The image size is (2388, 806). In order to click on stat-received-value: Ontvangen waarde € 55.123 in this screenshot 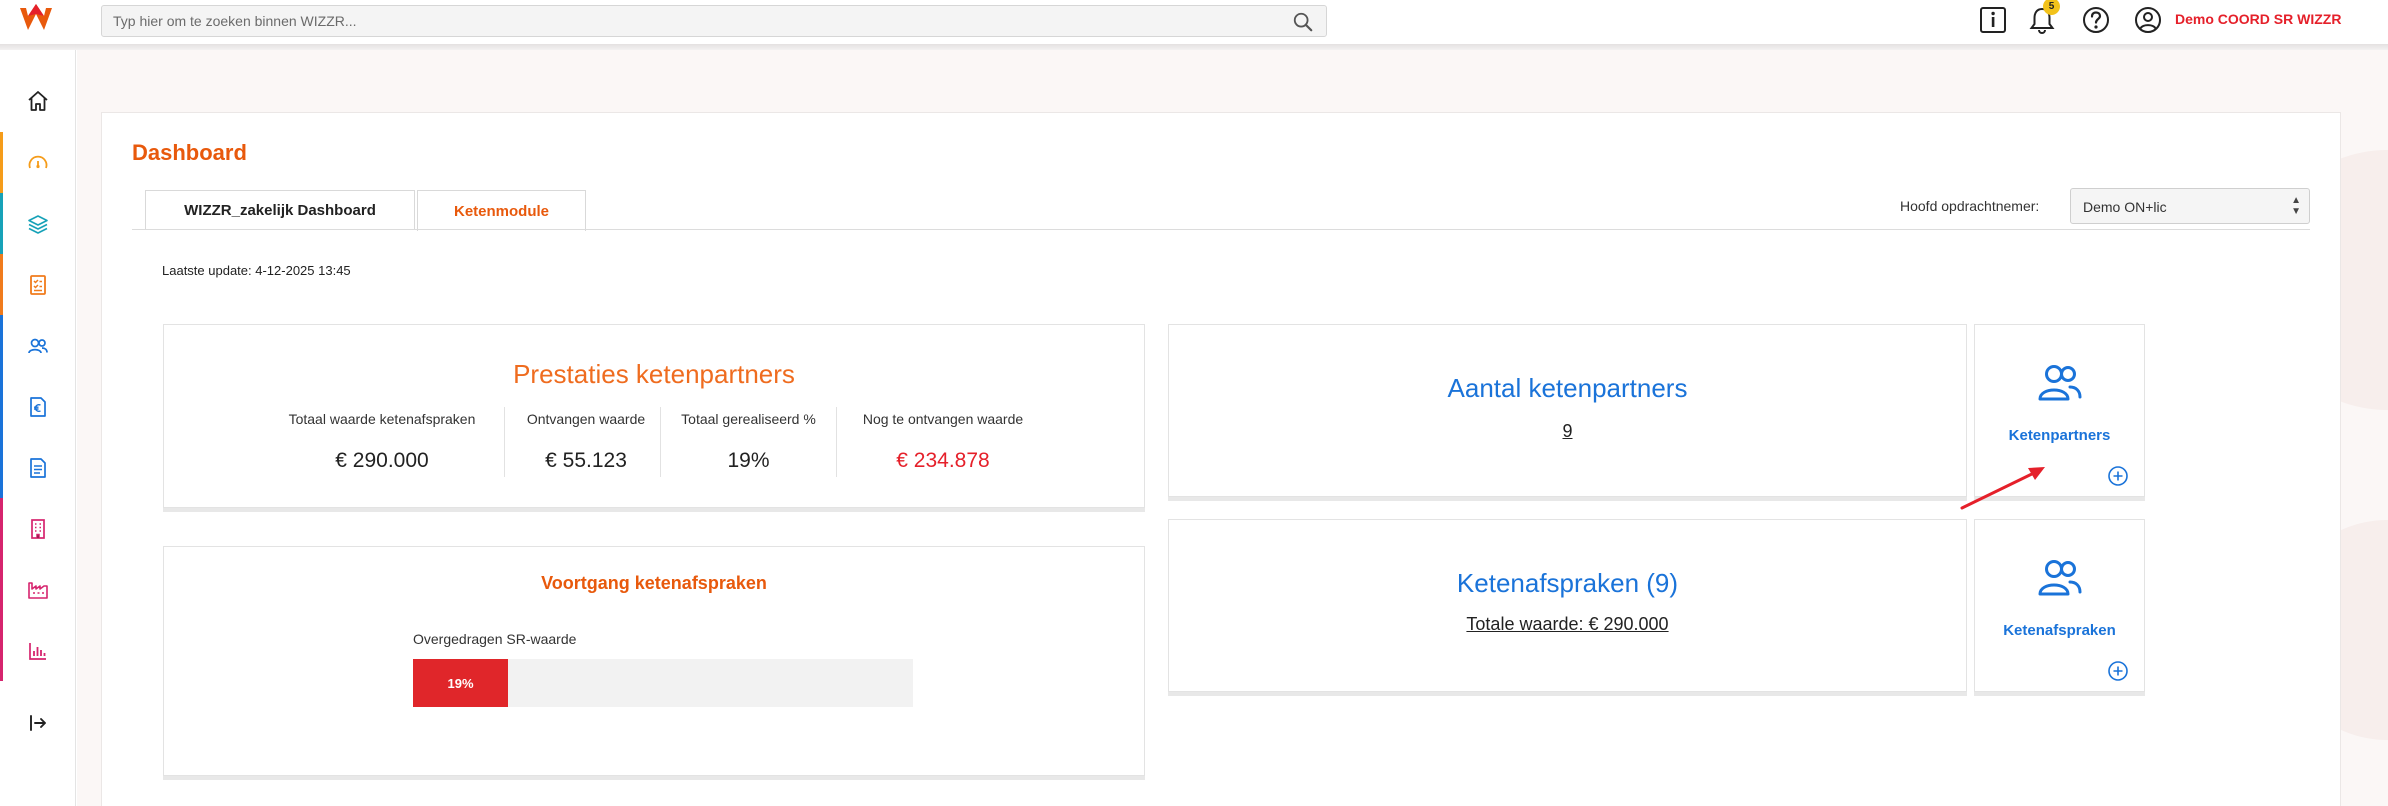, I will do `click(586, 441)`.